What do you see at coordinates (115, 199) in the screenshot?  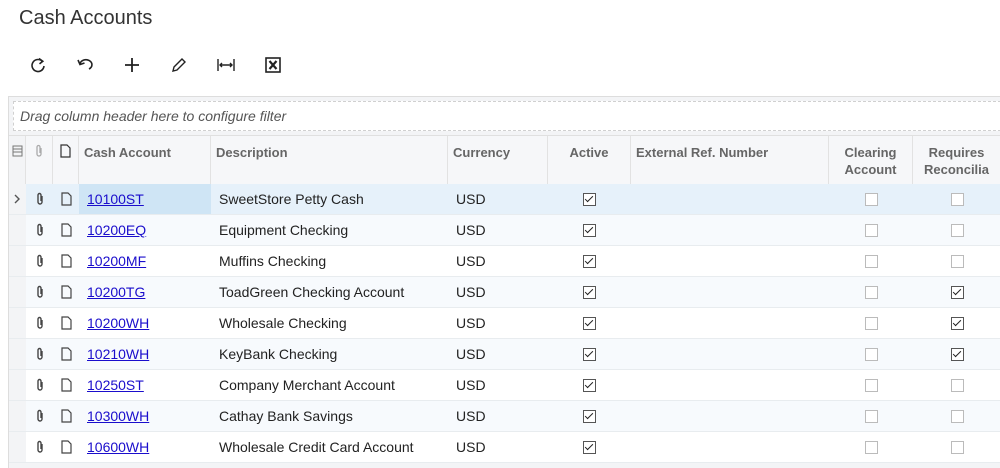 I see `cash-account-link: 10100ST` at bounding box center [115, 199].